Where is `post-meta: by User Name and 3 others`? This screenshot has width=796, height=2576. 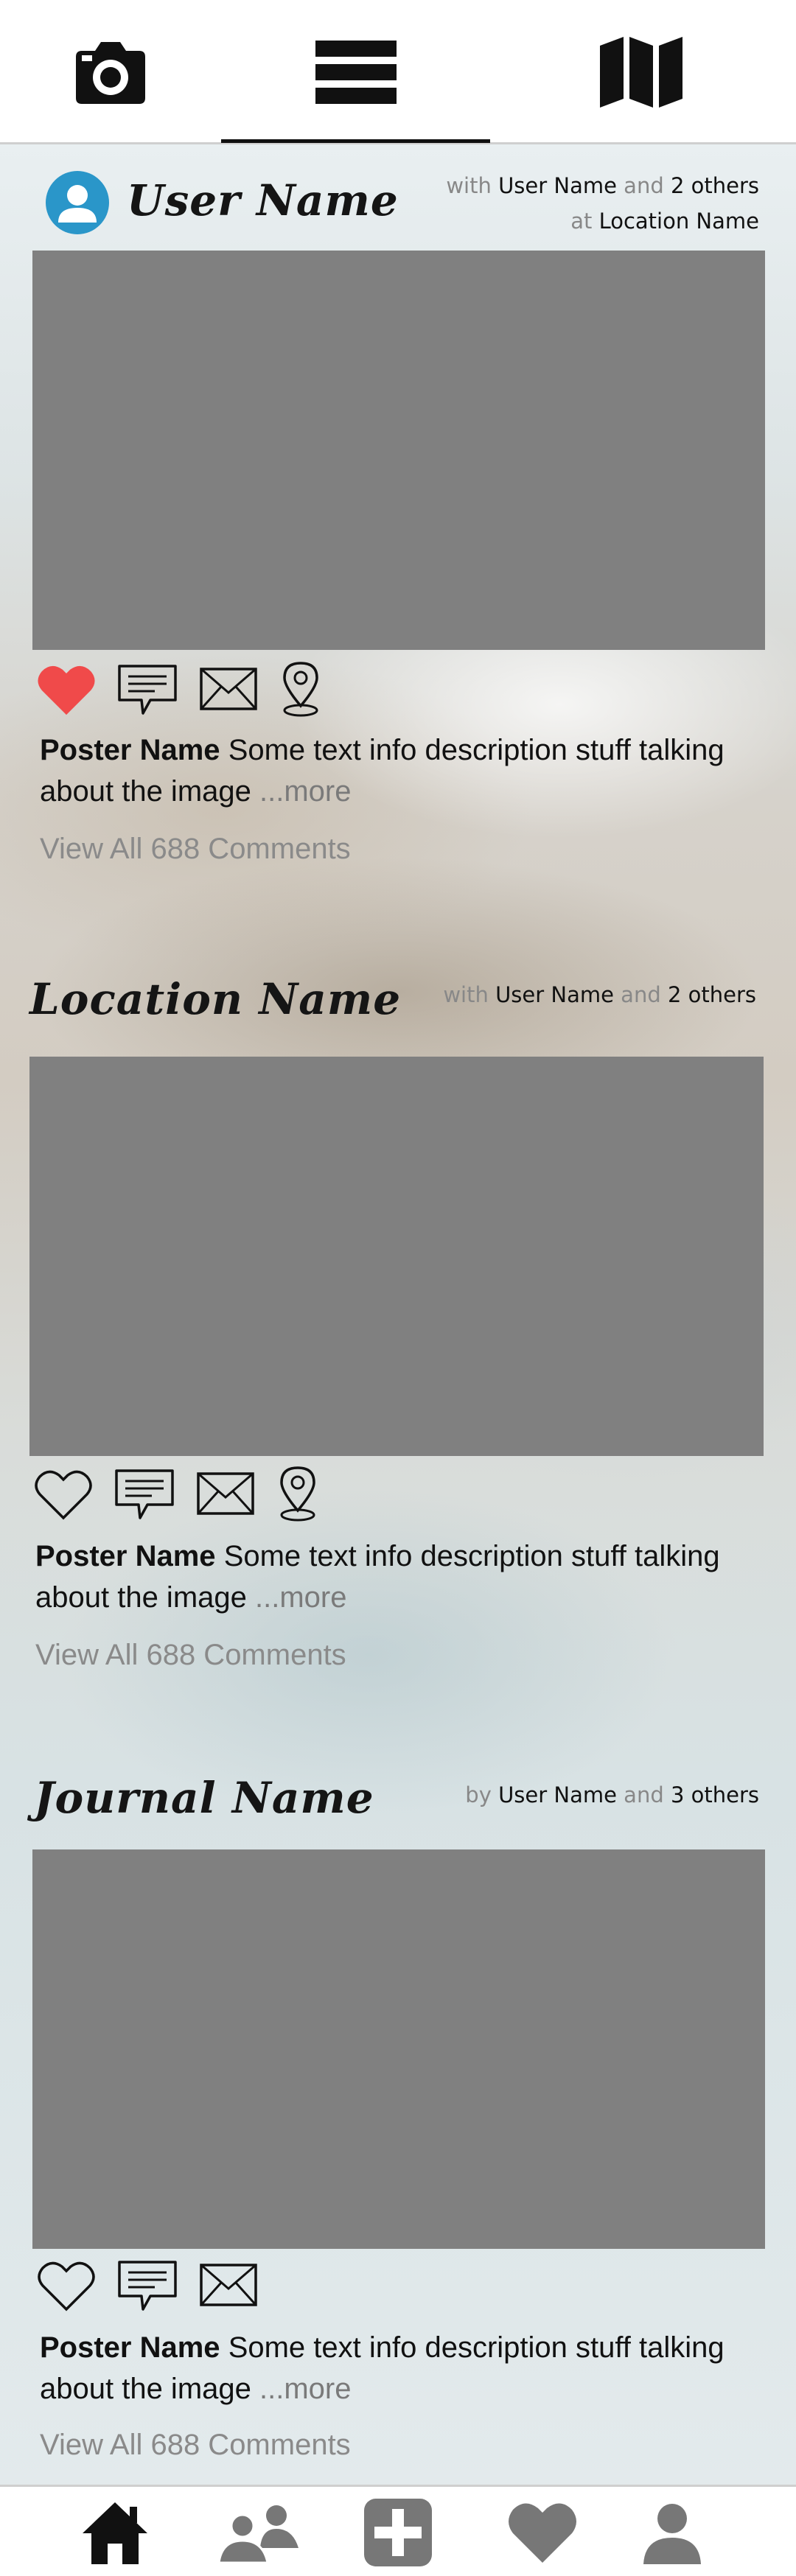
post-meta: by User Name and 3 others is located at coordinates (612, 1794).